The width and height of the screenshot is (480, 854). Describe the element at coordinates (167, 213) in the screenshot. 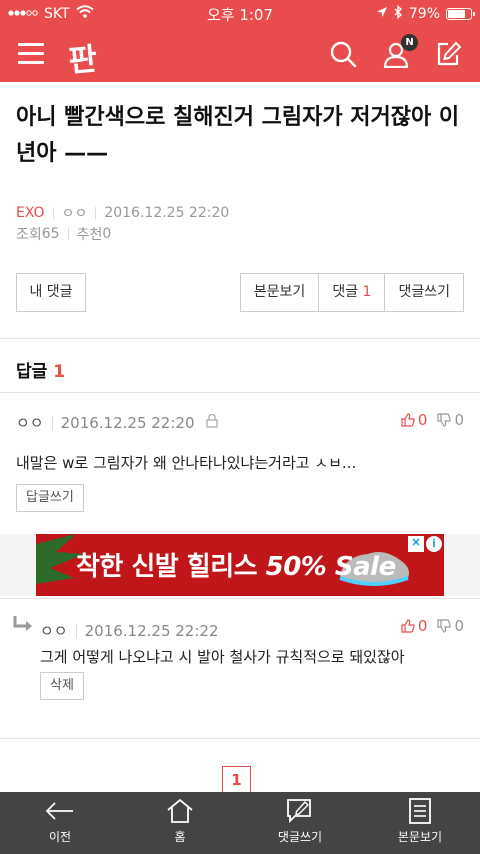

I see `post-datetime: 2016.12.25 22:20` at that location.